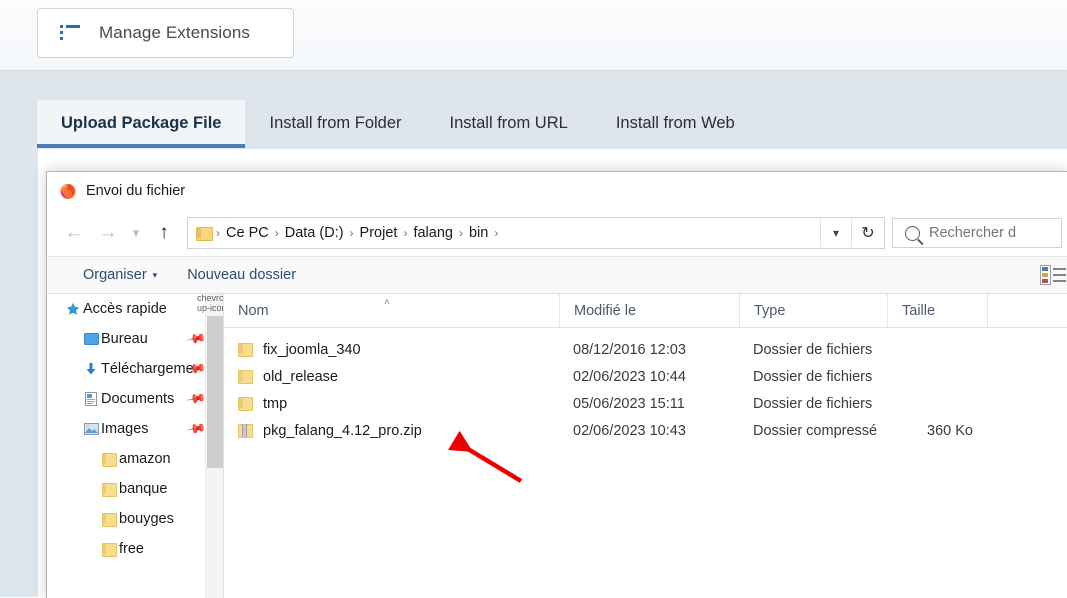 The width and height of the screenshot is (1067, 598). I want to click on column-header-label: Type, so click(770, 310).